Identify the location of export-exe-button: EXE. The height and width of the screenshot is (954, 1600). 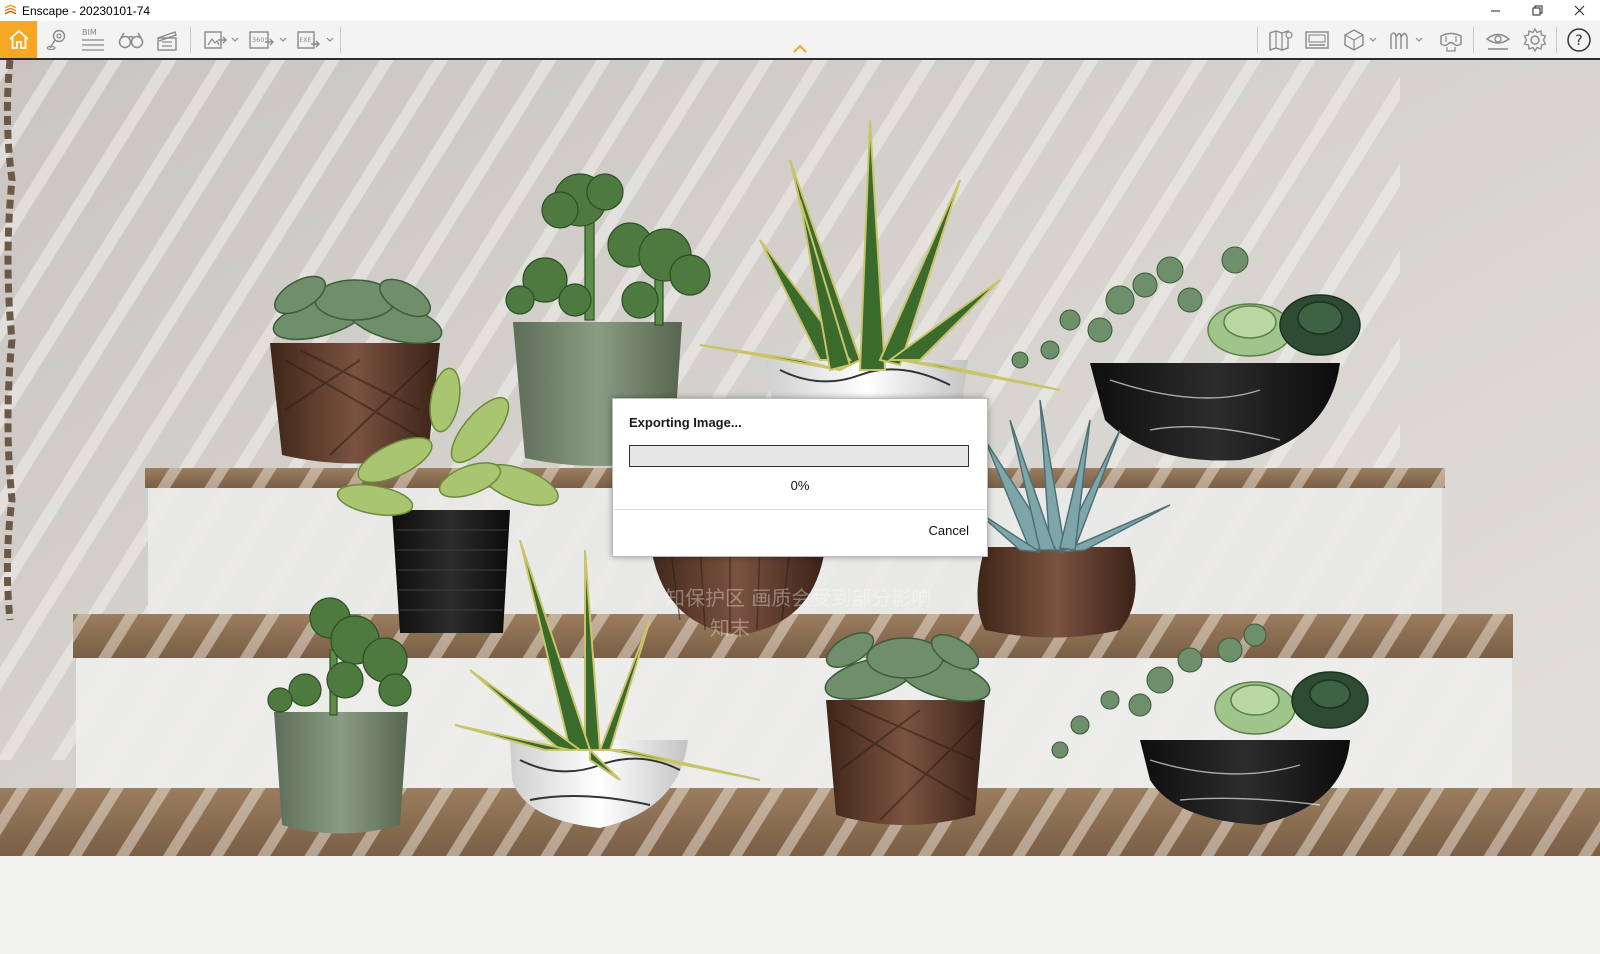
(308, 40).